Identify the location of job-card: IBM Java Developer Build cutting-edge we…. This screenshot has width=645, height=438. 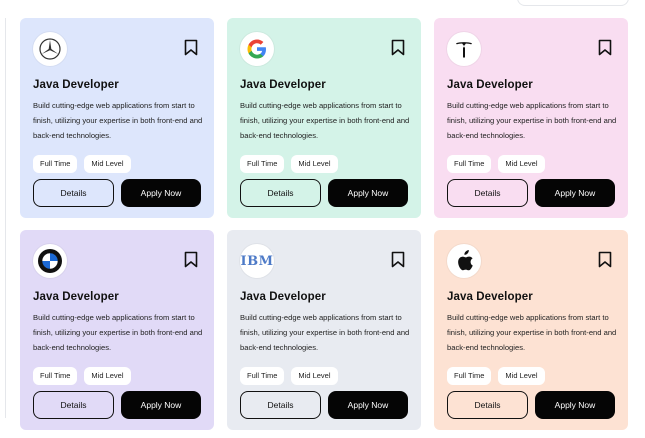
(324, 330).